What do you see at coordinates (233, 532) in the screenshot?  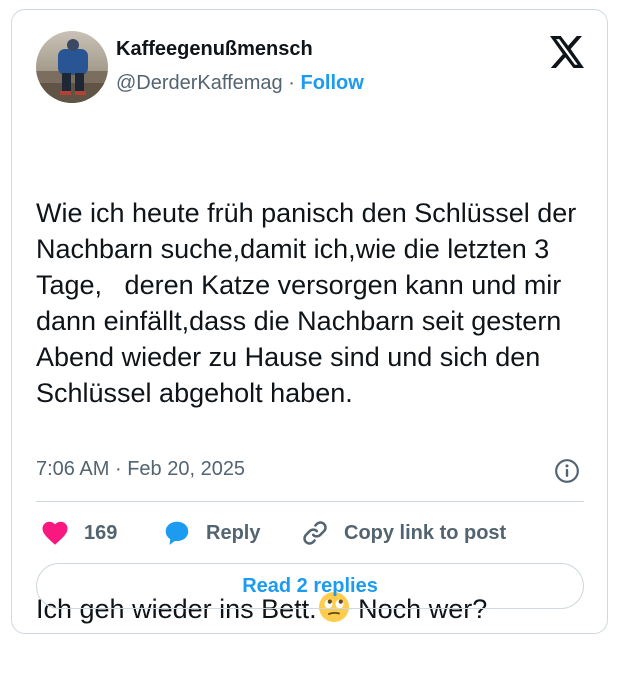 I see `reply-label: Reply` at bounding box center [233, 532].